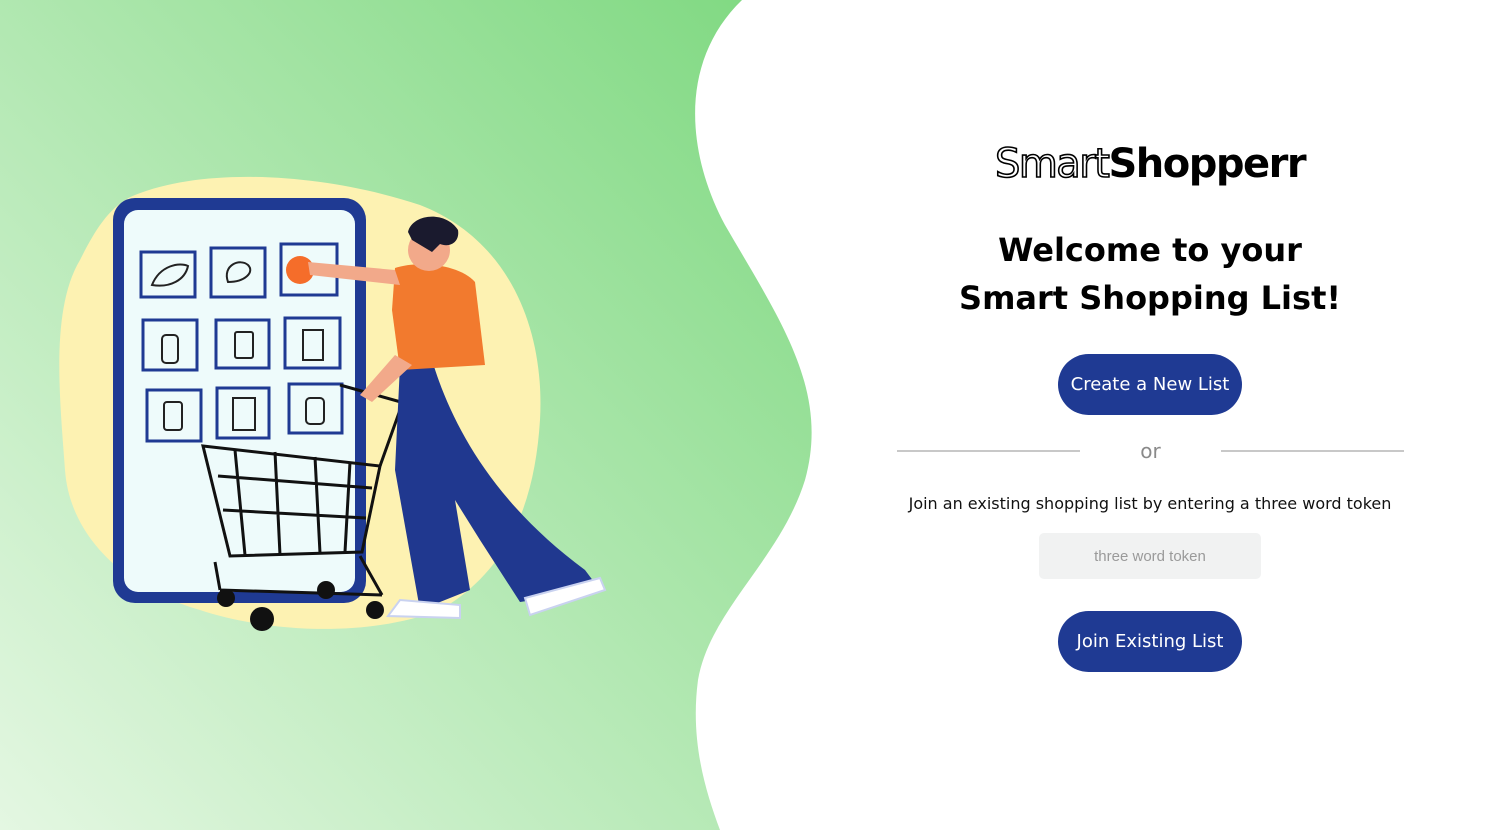  Describe the element at coordinates (1150, 250) in the screenshot. I see `welcome-line-1: Welcome to your` at that location.